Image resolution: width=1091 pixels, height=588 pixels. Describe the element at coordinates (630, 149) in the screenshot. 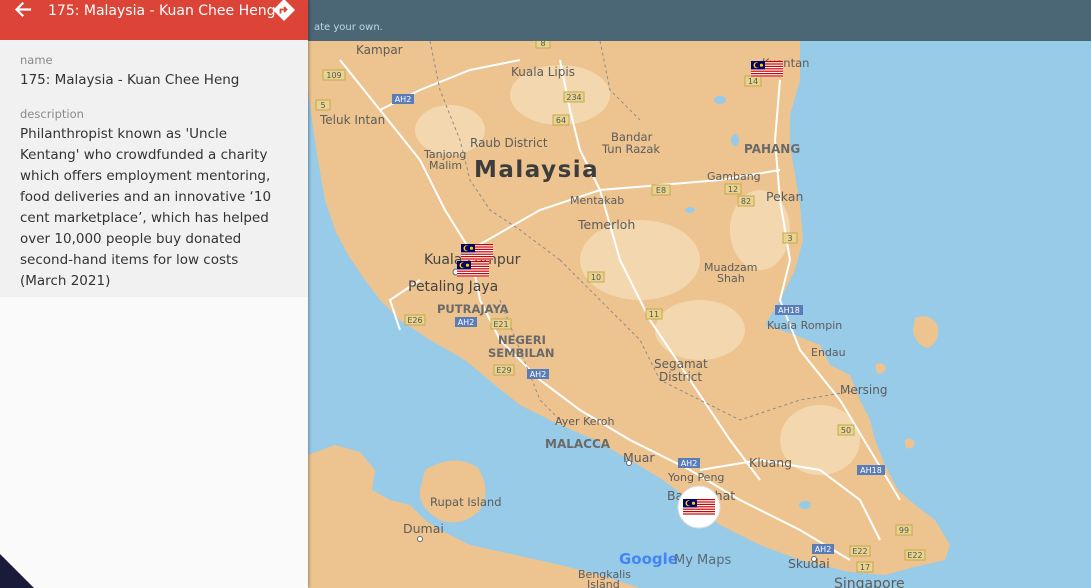

I see `place-tun-razak: Tun Razak` at that location.